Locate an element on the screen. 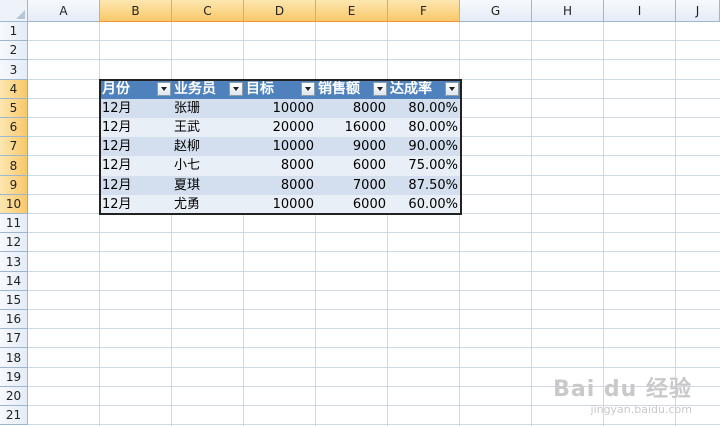  row-header-16: 16 is located at coordinates (14, 319).